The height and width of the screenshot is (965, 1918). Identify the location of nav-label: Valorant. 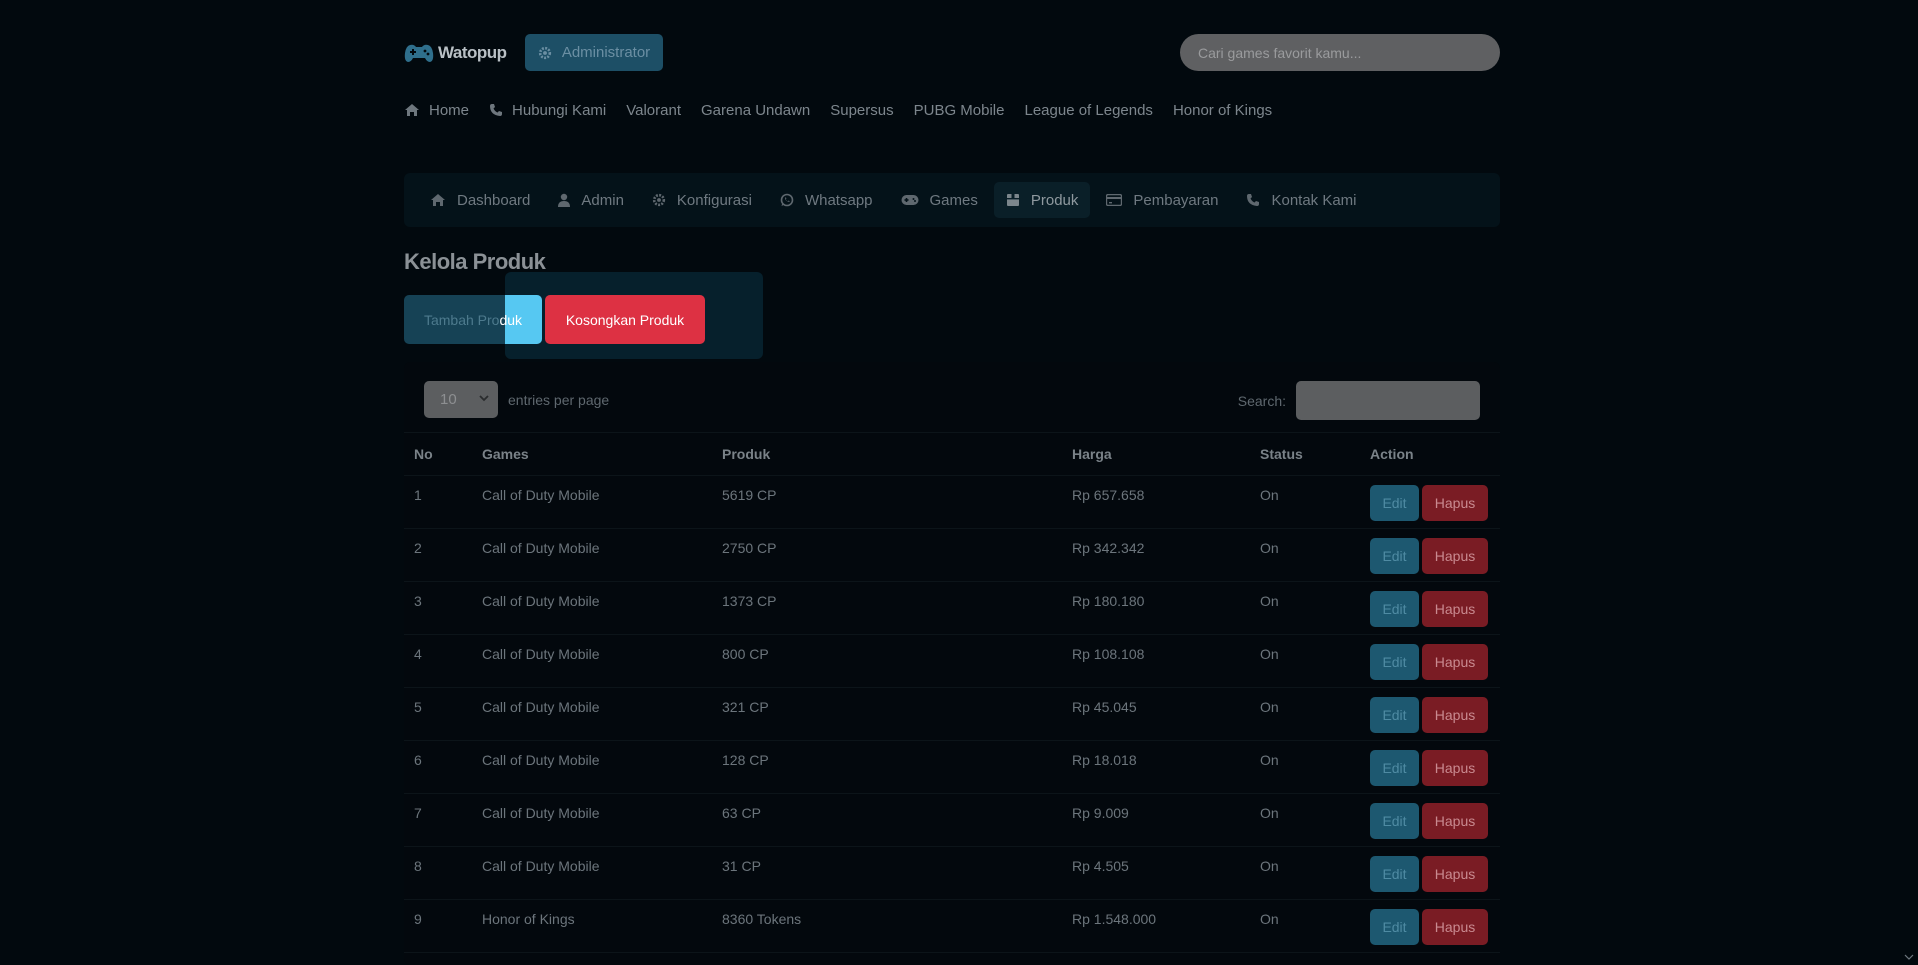
(653, 110).